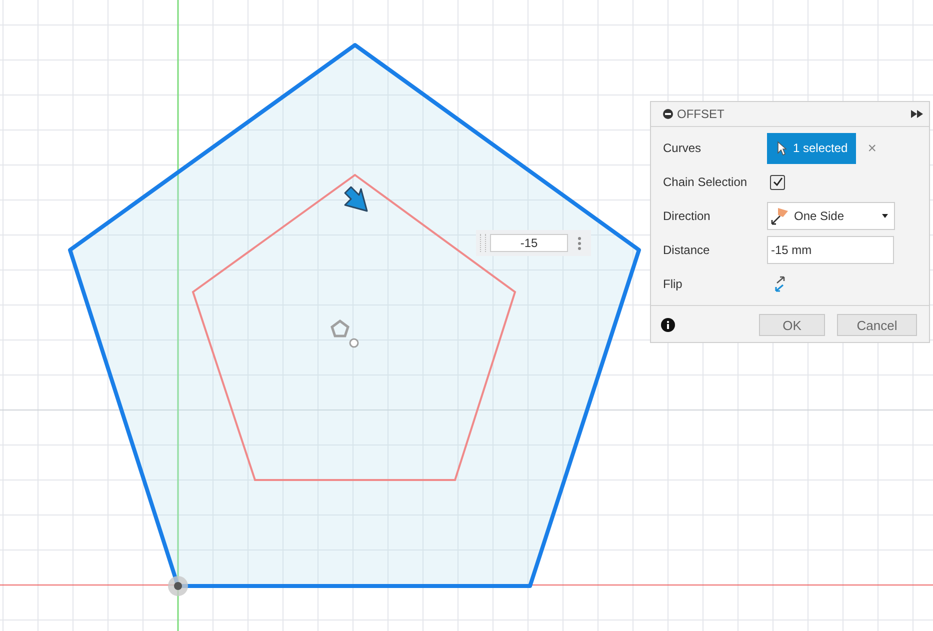  I want to click on field-label: Direction, so click(687, 216).